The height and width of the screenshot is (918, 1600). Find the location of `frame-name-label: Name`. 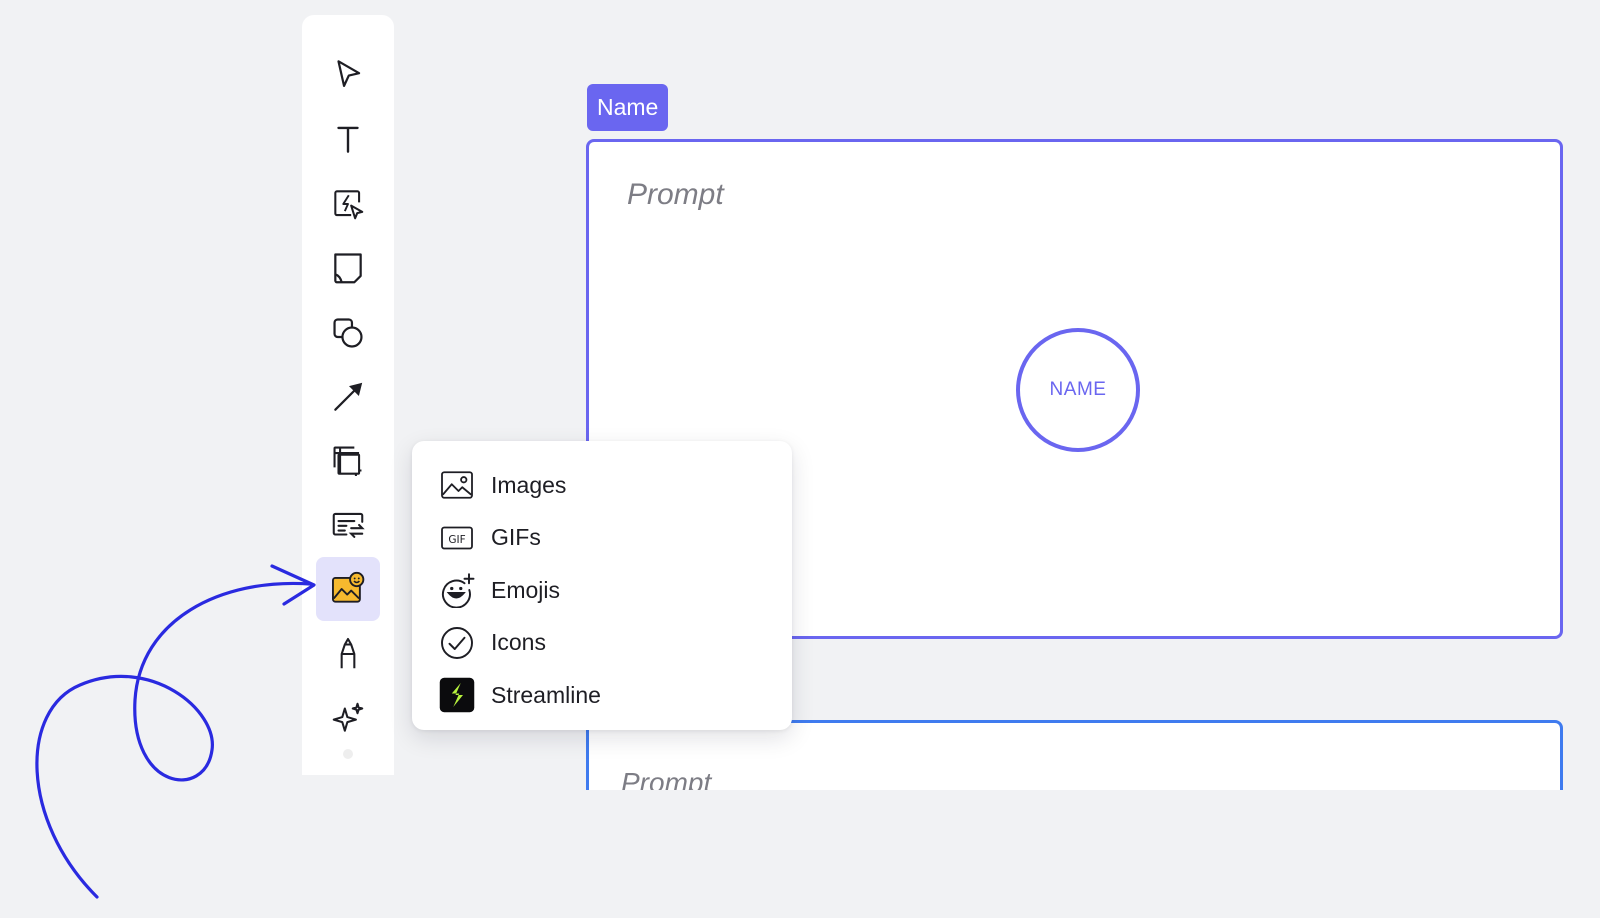

frame-name-label: Name is located at coordinates (628, 107).